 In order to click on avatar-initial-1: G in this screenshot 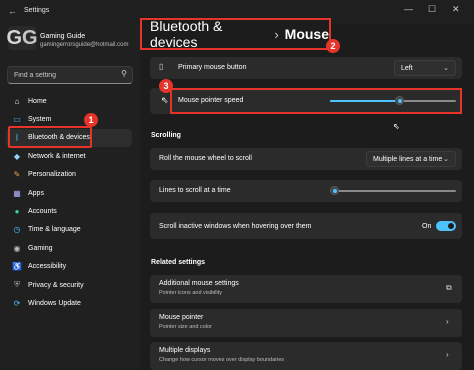, I will do `click(14, 37)`.